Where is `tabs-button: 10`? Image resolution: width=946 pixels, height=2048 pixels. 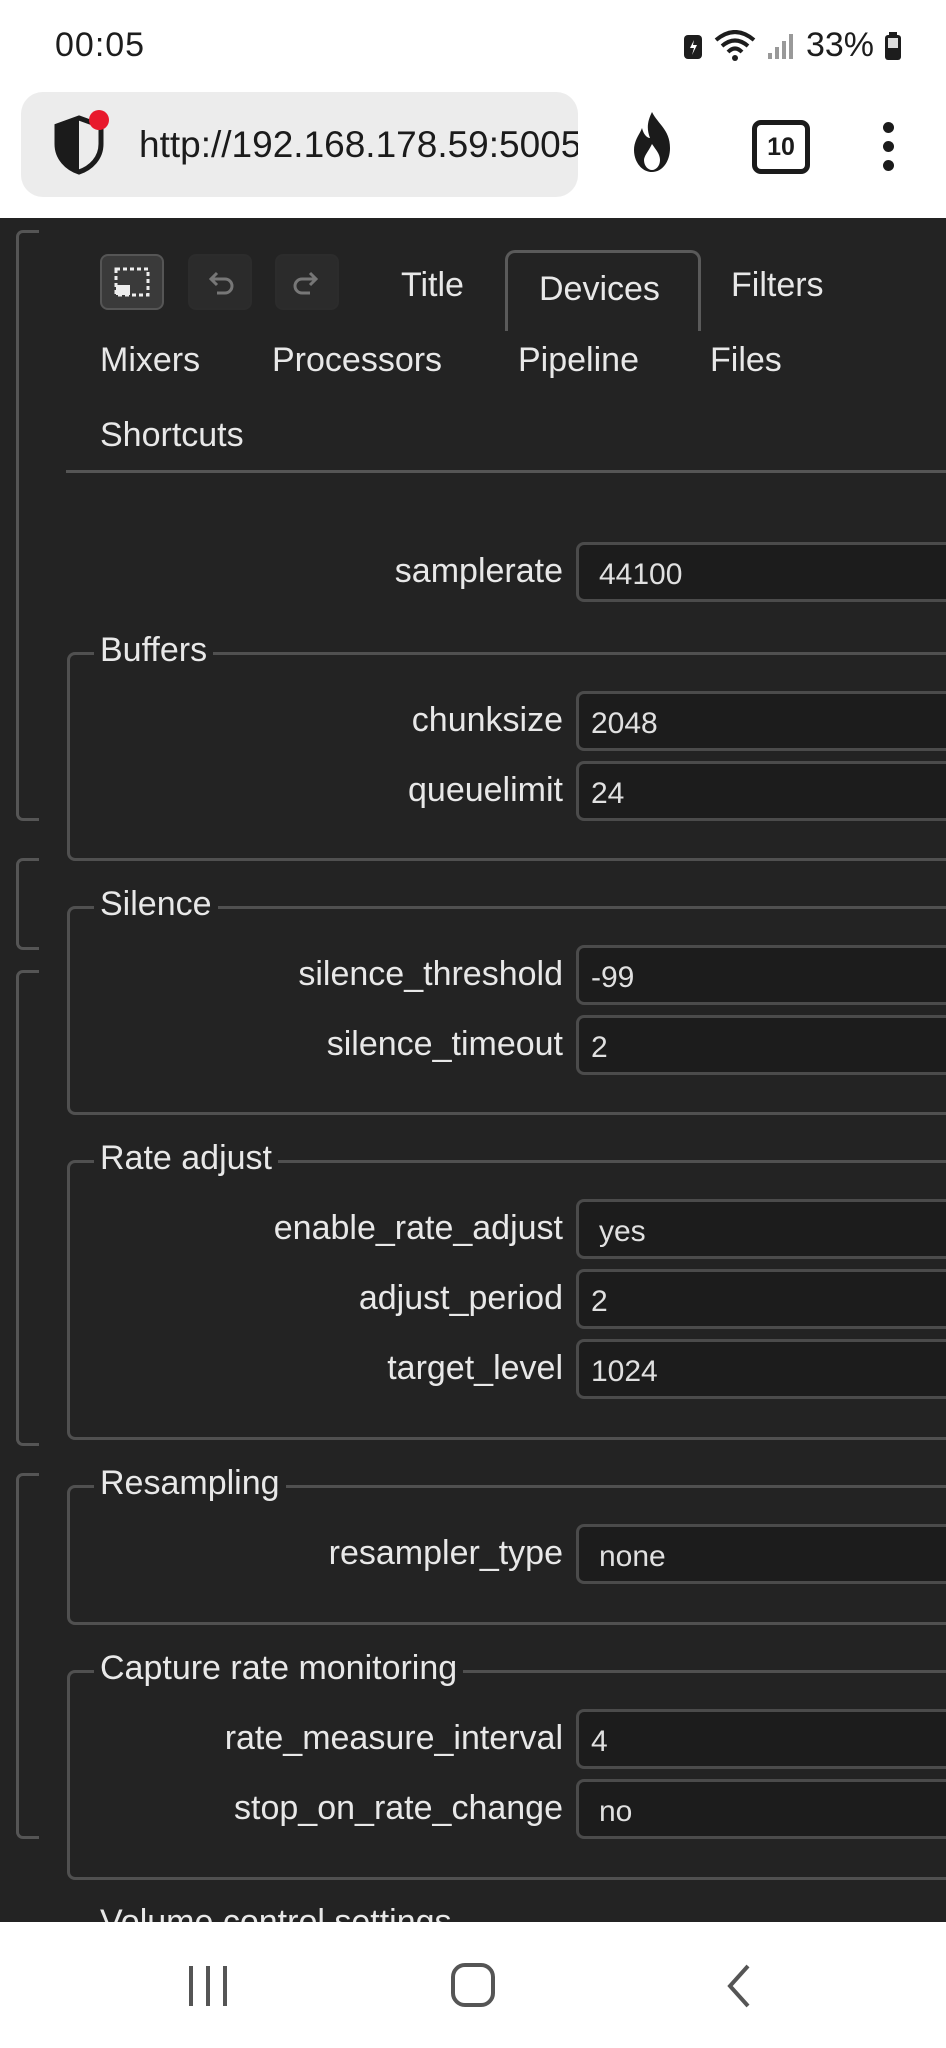 tabs-button: 10 is located at coordinates (781, 147).